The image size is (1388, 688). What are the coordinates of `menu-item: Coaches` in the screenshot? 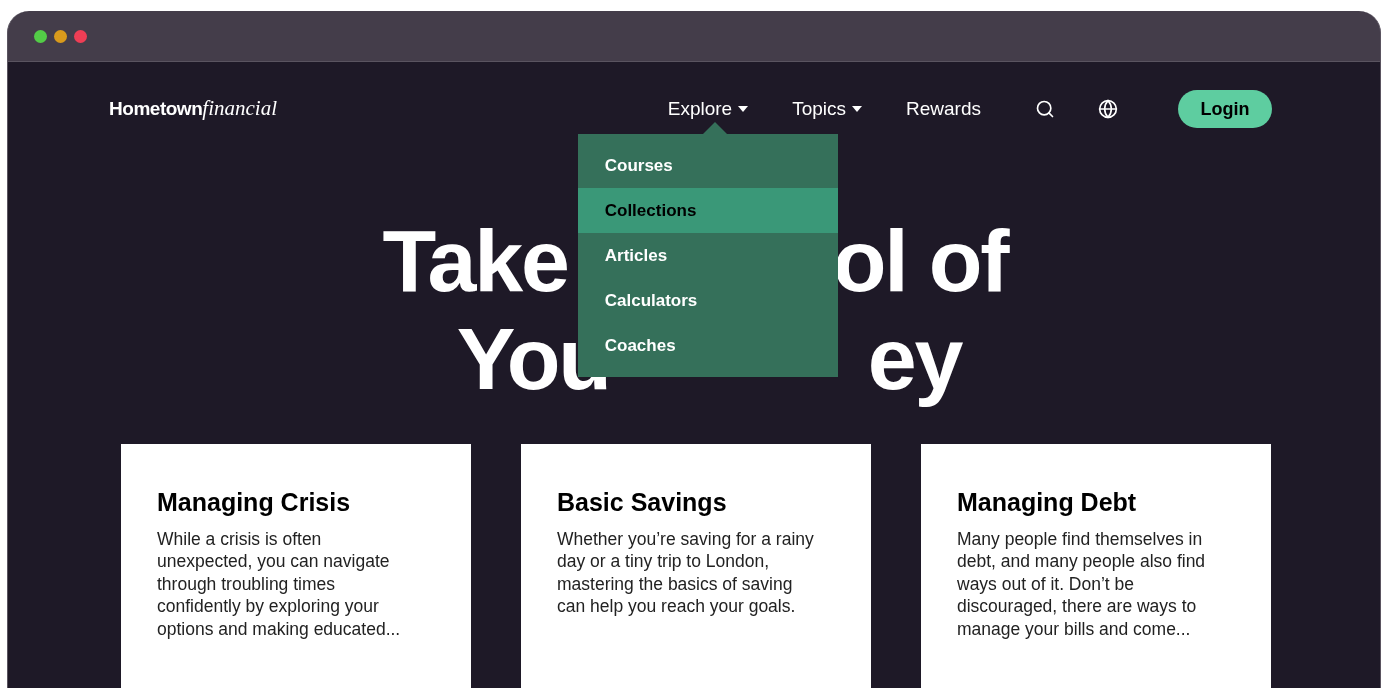 It's located at (707, 345).